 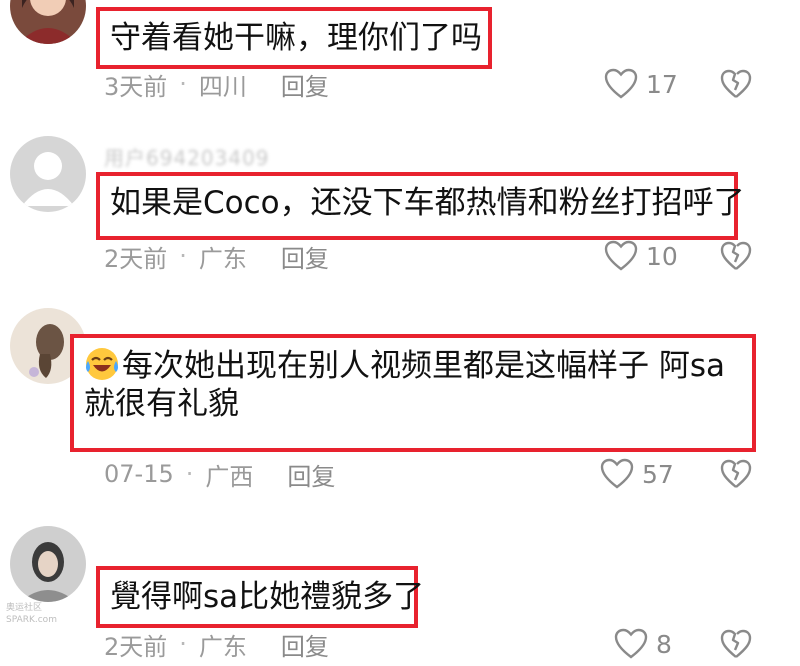 I want to click on like-count: 10, so click(x=662, y=256).